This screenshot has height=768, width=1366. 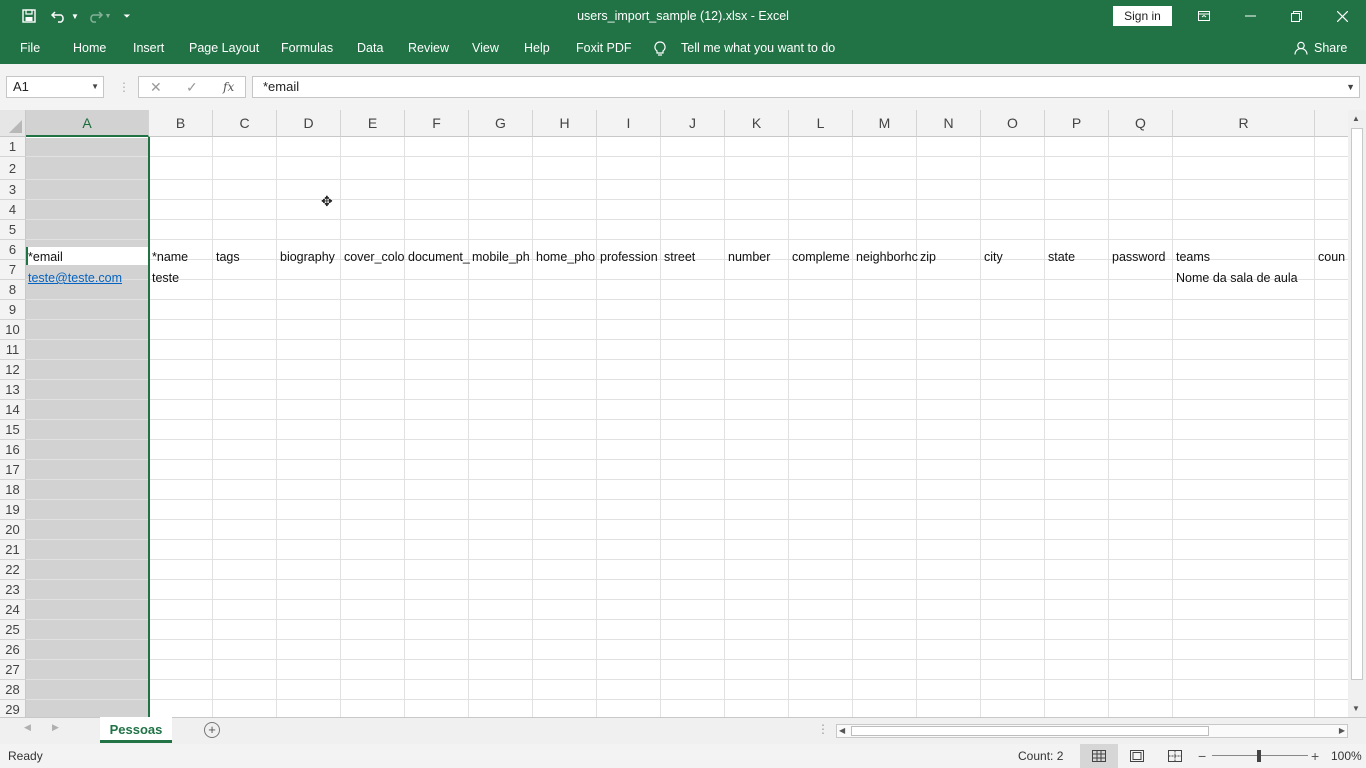 I want to click on row-header-8: 8, so click(x=13, y=290).